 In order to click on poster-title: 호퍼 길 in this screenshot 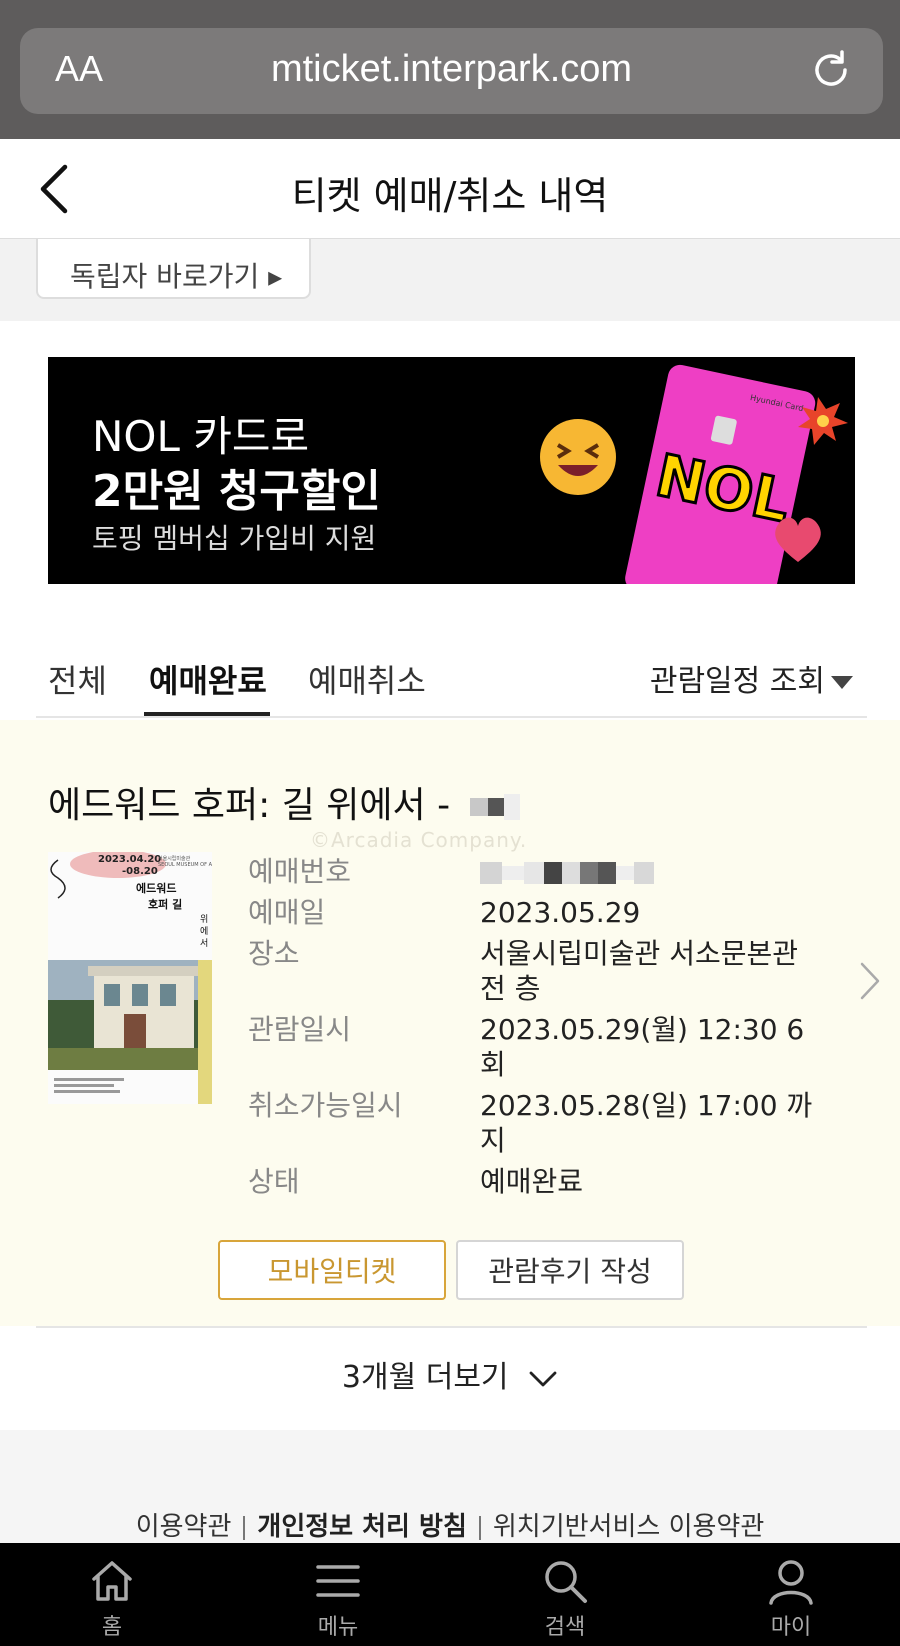, I will do `click(165, 904)`.